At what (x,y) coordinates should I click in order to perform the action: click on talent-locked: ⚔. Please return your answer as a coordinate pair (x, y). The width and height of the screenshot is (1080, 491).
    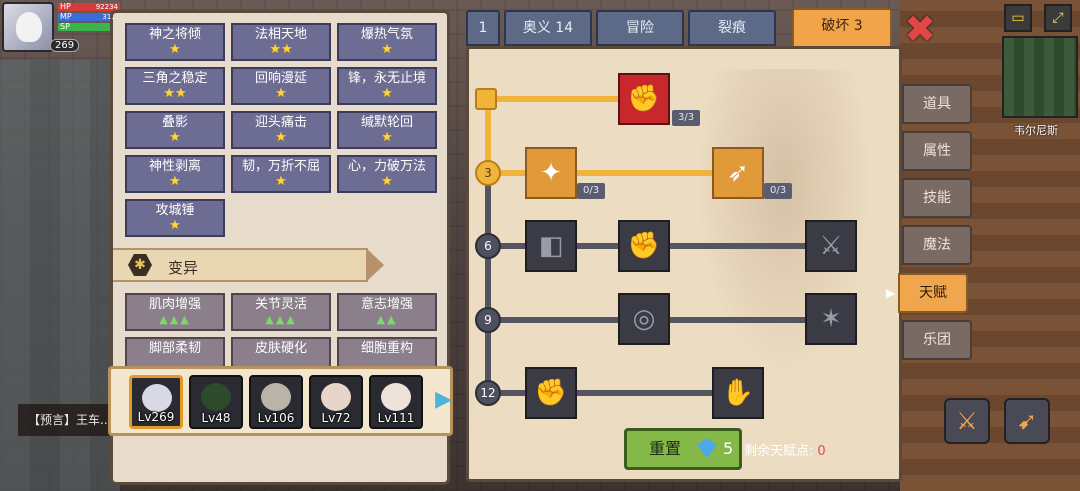
    Looking at the image, I should click on (831, 246).